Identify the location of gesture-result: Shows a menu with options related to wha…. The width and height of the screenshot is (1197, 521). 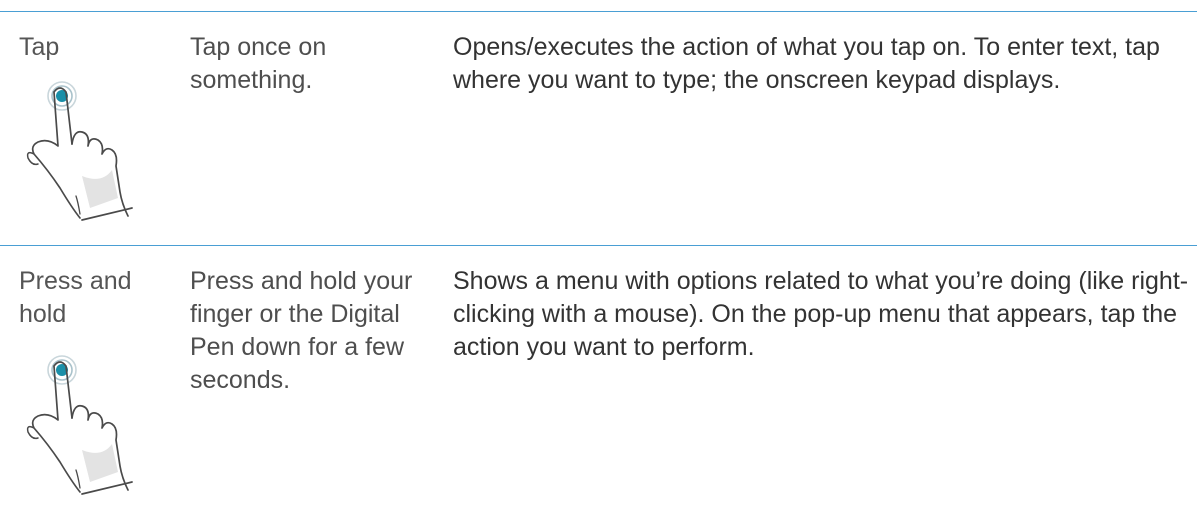
(821, 314).